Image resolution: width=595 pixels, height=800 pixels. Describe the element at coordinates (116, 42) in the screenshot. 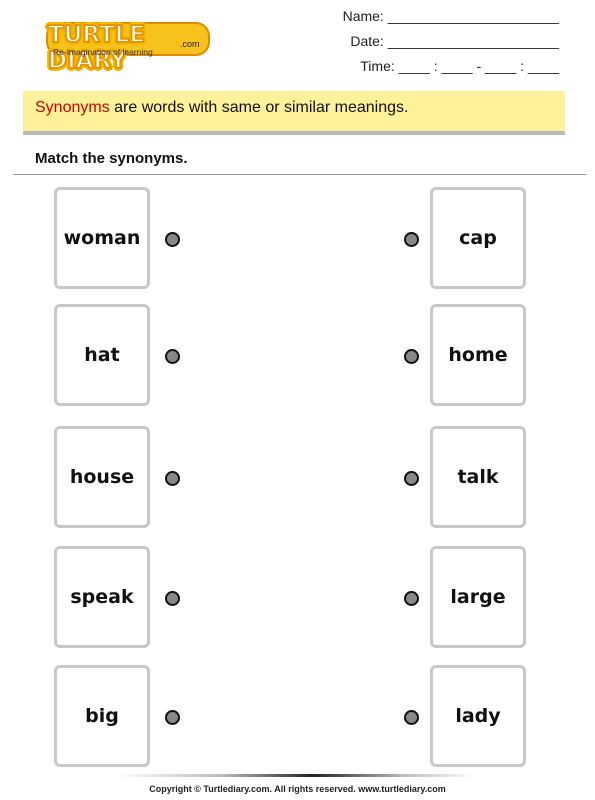

I see `logo: TURTLE DIARY` at that location.